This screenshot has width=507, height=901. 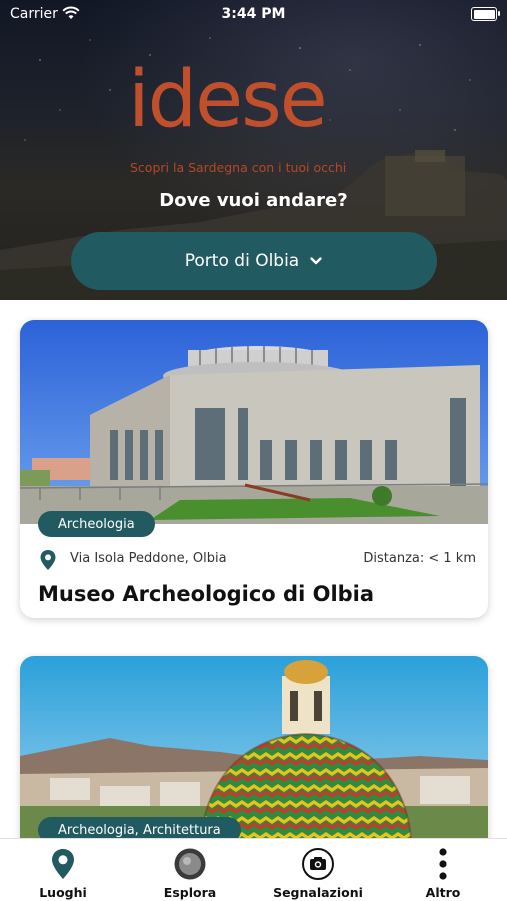 I want to click on category-badge: Archeologia, so click(x=96, y=524).